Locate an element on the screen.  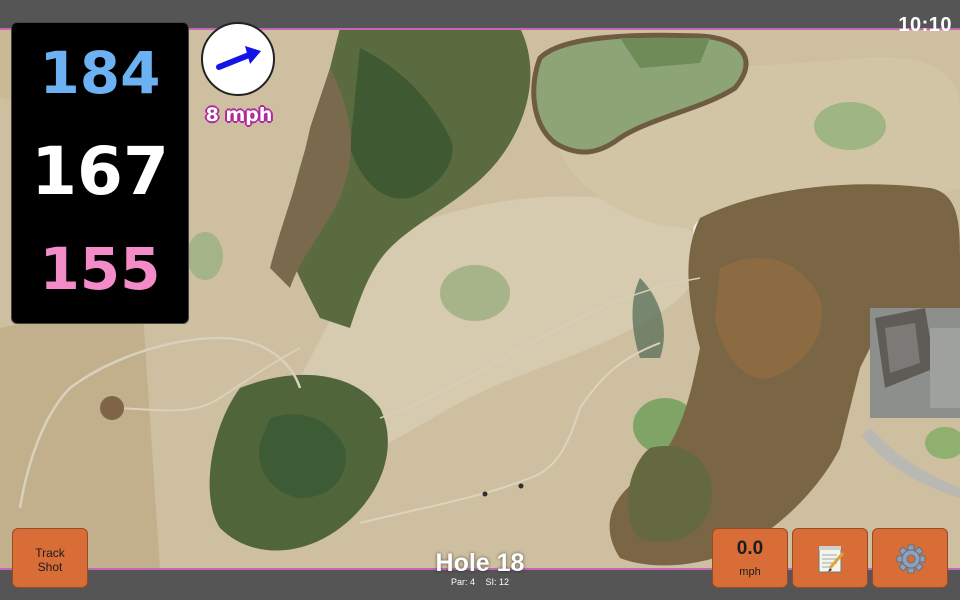
speed-unit: mph is located at coordinates (750, 572).